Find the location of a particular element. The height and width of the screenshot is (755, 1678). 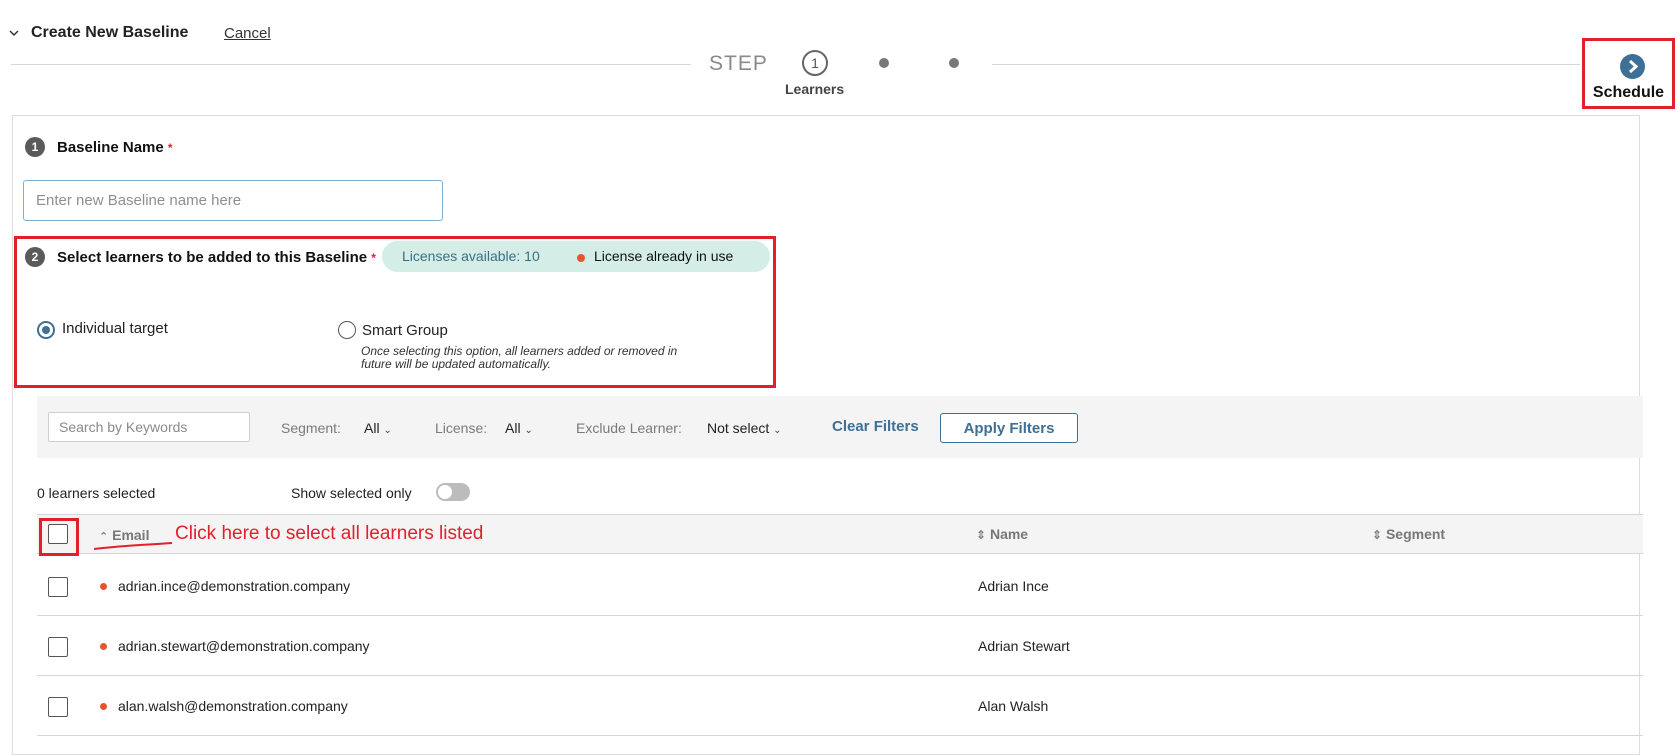

search-input is located at coordinates (149, 427).